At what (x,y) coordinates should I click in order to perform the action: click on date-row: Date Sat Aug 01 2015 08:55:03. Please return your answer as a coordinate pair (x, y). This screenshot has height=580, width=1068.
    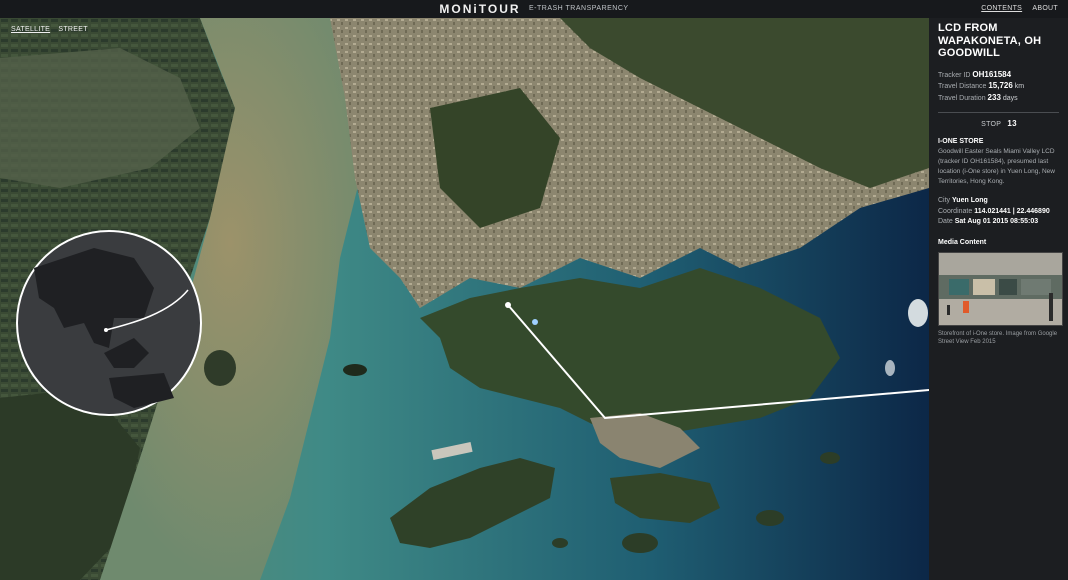
    Looking at the image, I should click on (999, 222).